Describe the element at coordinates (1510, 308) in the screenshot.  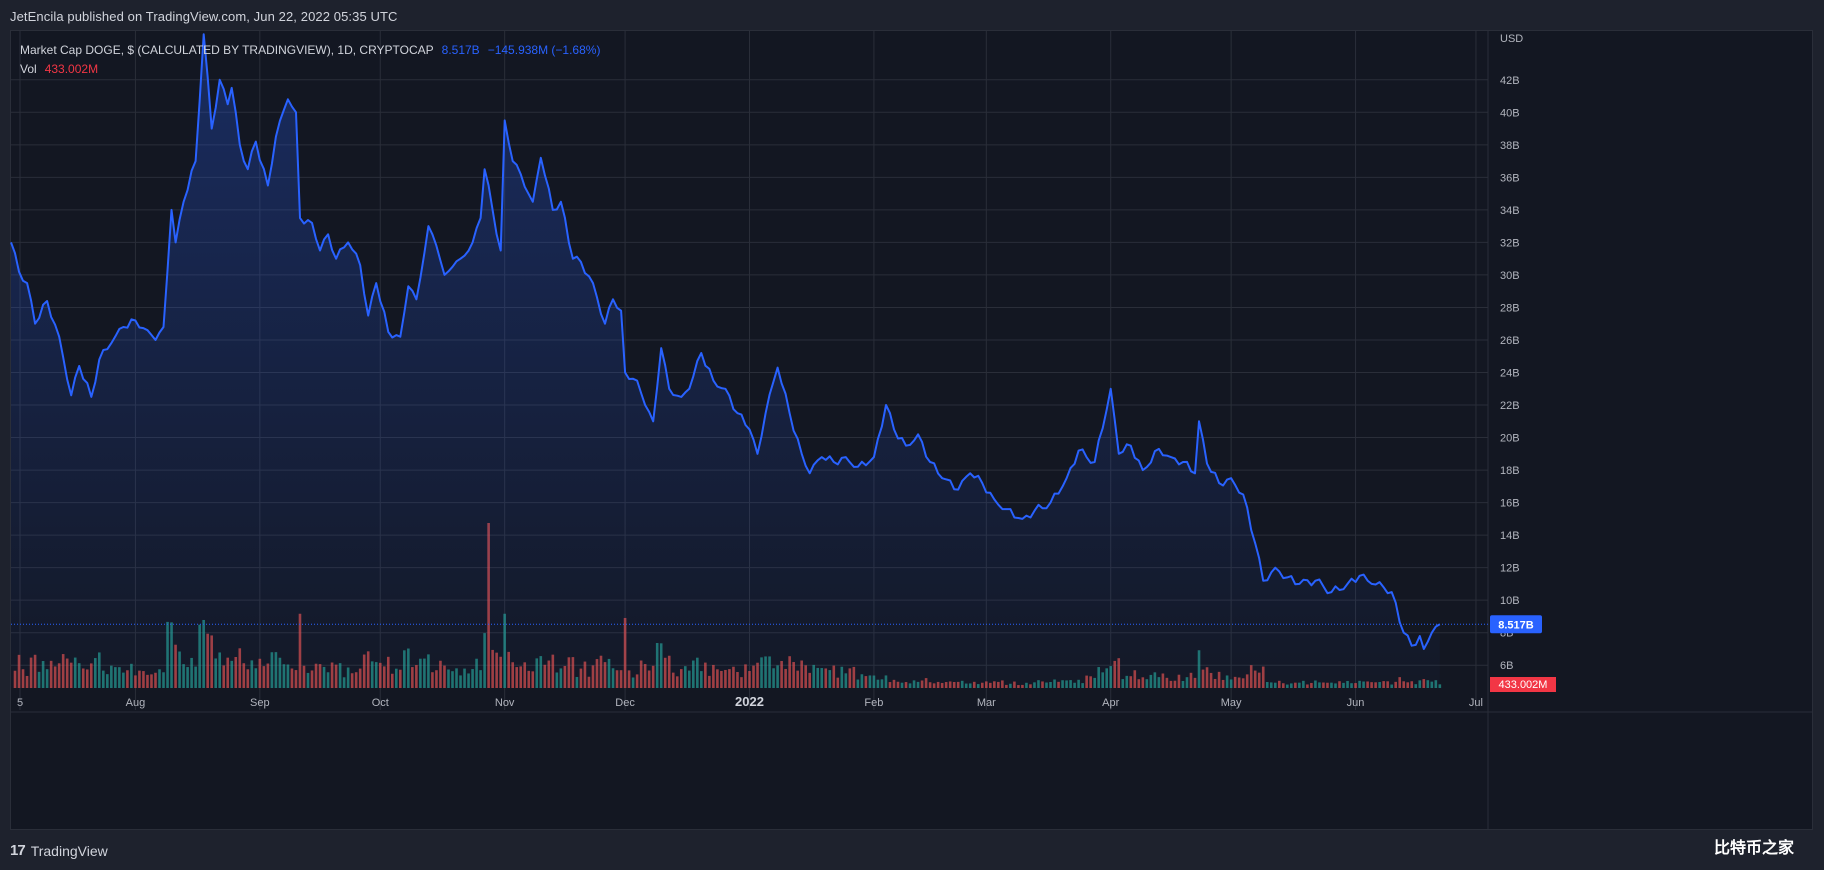
I see `y-tick-label: 28B` at that location.